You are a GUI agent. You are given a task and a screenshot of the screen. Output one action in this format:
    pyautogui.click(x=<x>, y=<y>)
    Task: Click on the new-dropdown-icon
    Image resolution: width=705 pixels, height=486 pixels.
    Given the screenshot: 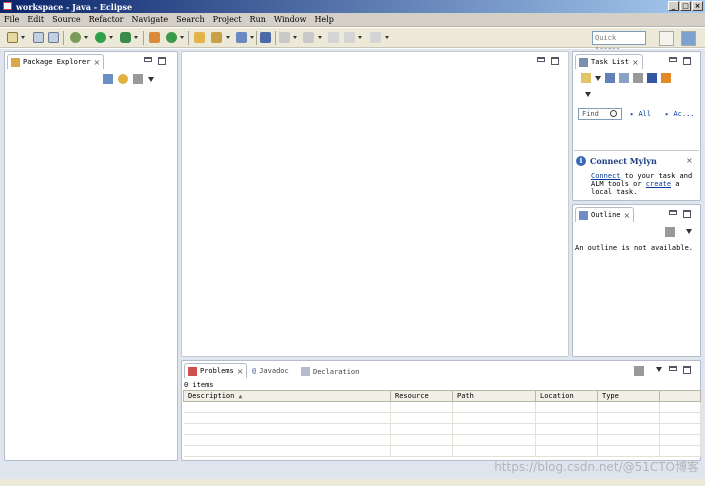 What is the action you would take?
    pyautogui.click(x=23, y=37)
    